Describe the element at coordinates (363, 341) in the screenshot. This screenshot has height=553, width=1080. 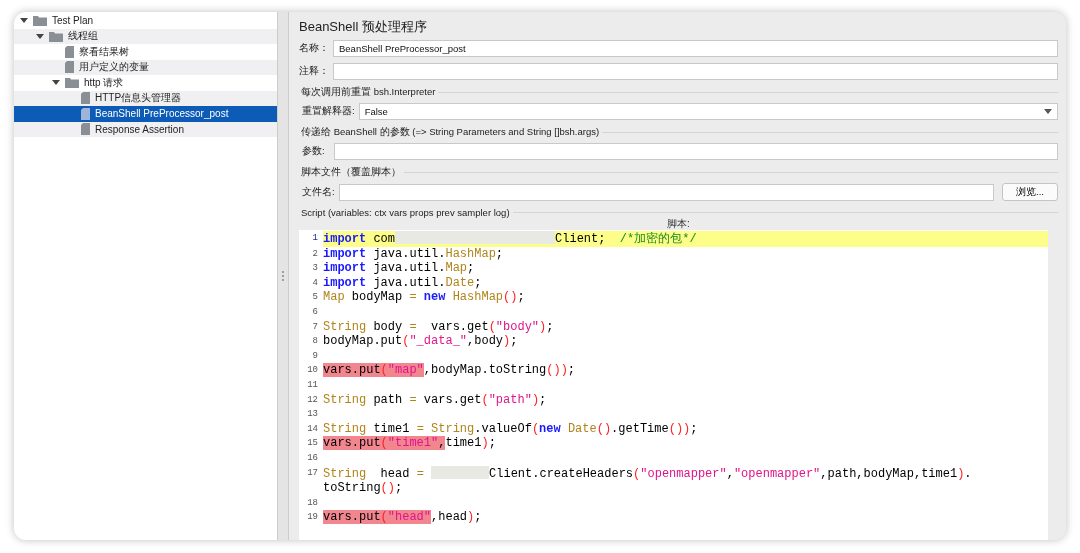
I see `code-token: bodyMap.put` at that location.